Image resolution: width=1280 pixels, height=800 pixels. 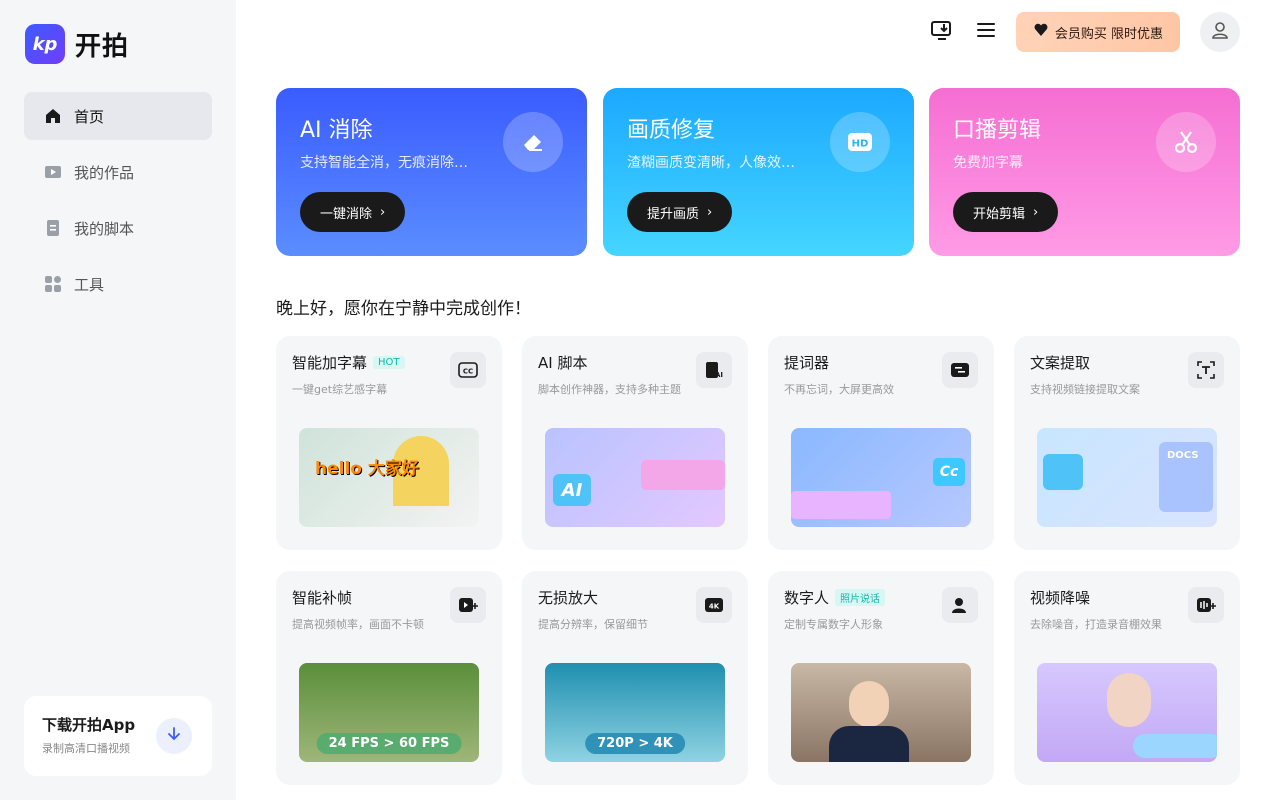 I want to click on tool-card-teleprompter: 提词器 不再忘词，大屏更高效 Cc, so click(x=881, y=443).